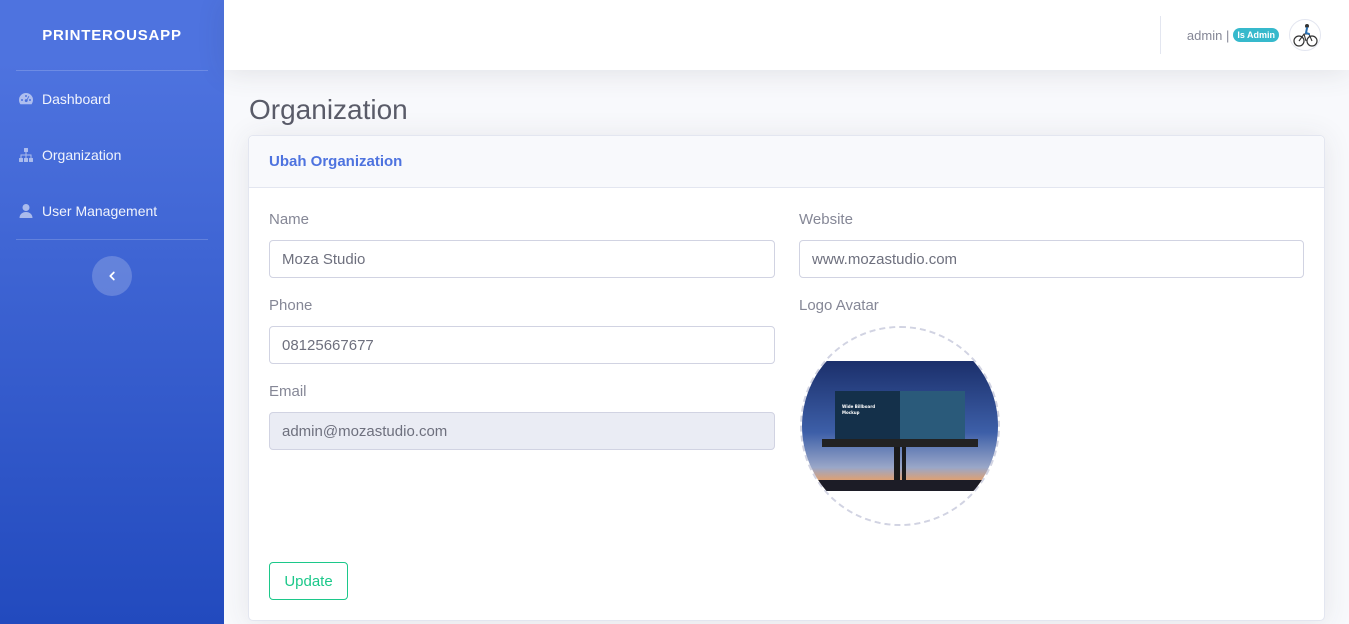 This screenshot has height=624, width=1349. What do you see at coordinates (26, 99) in the screenshot?
I see `tachometer-icon` at bounding box center [26, 99].